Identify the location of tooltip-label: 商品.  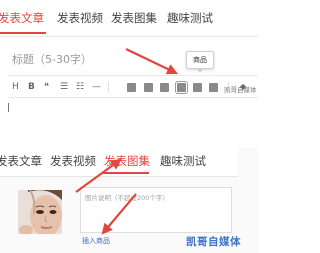
(200, 60).